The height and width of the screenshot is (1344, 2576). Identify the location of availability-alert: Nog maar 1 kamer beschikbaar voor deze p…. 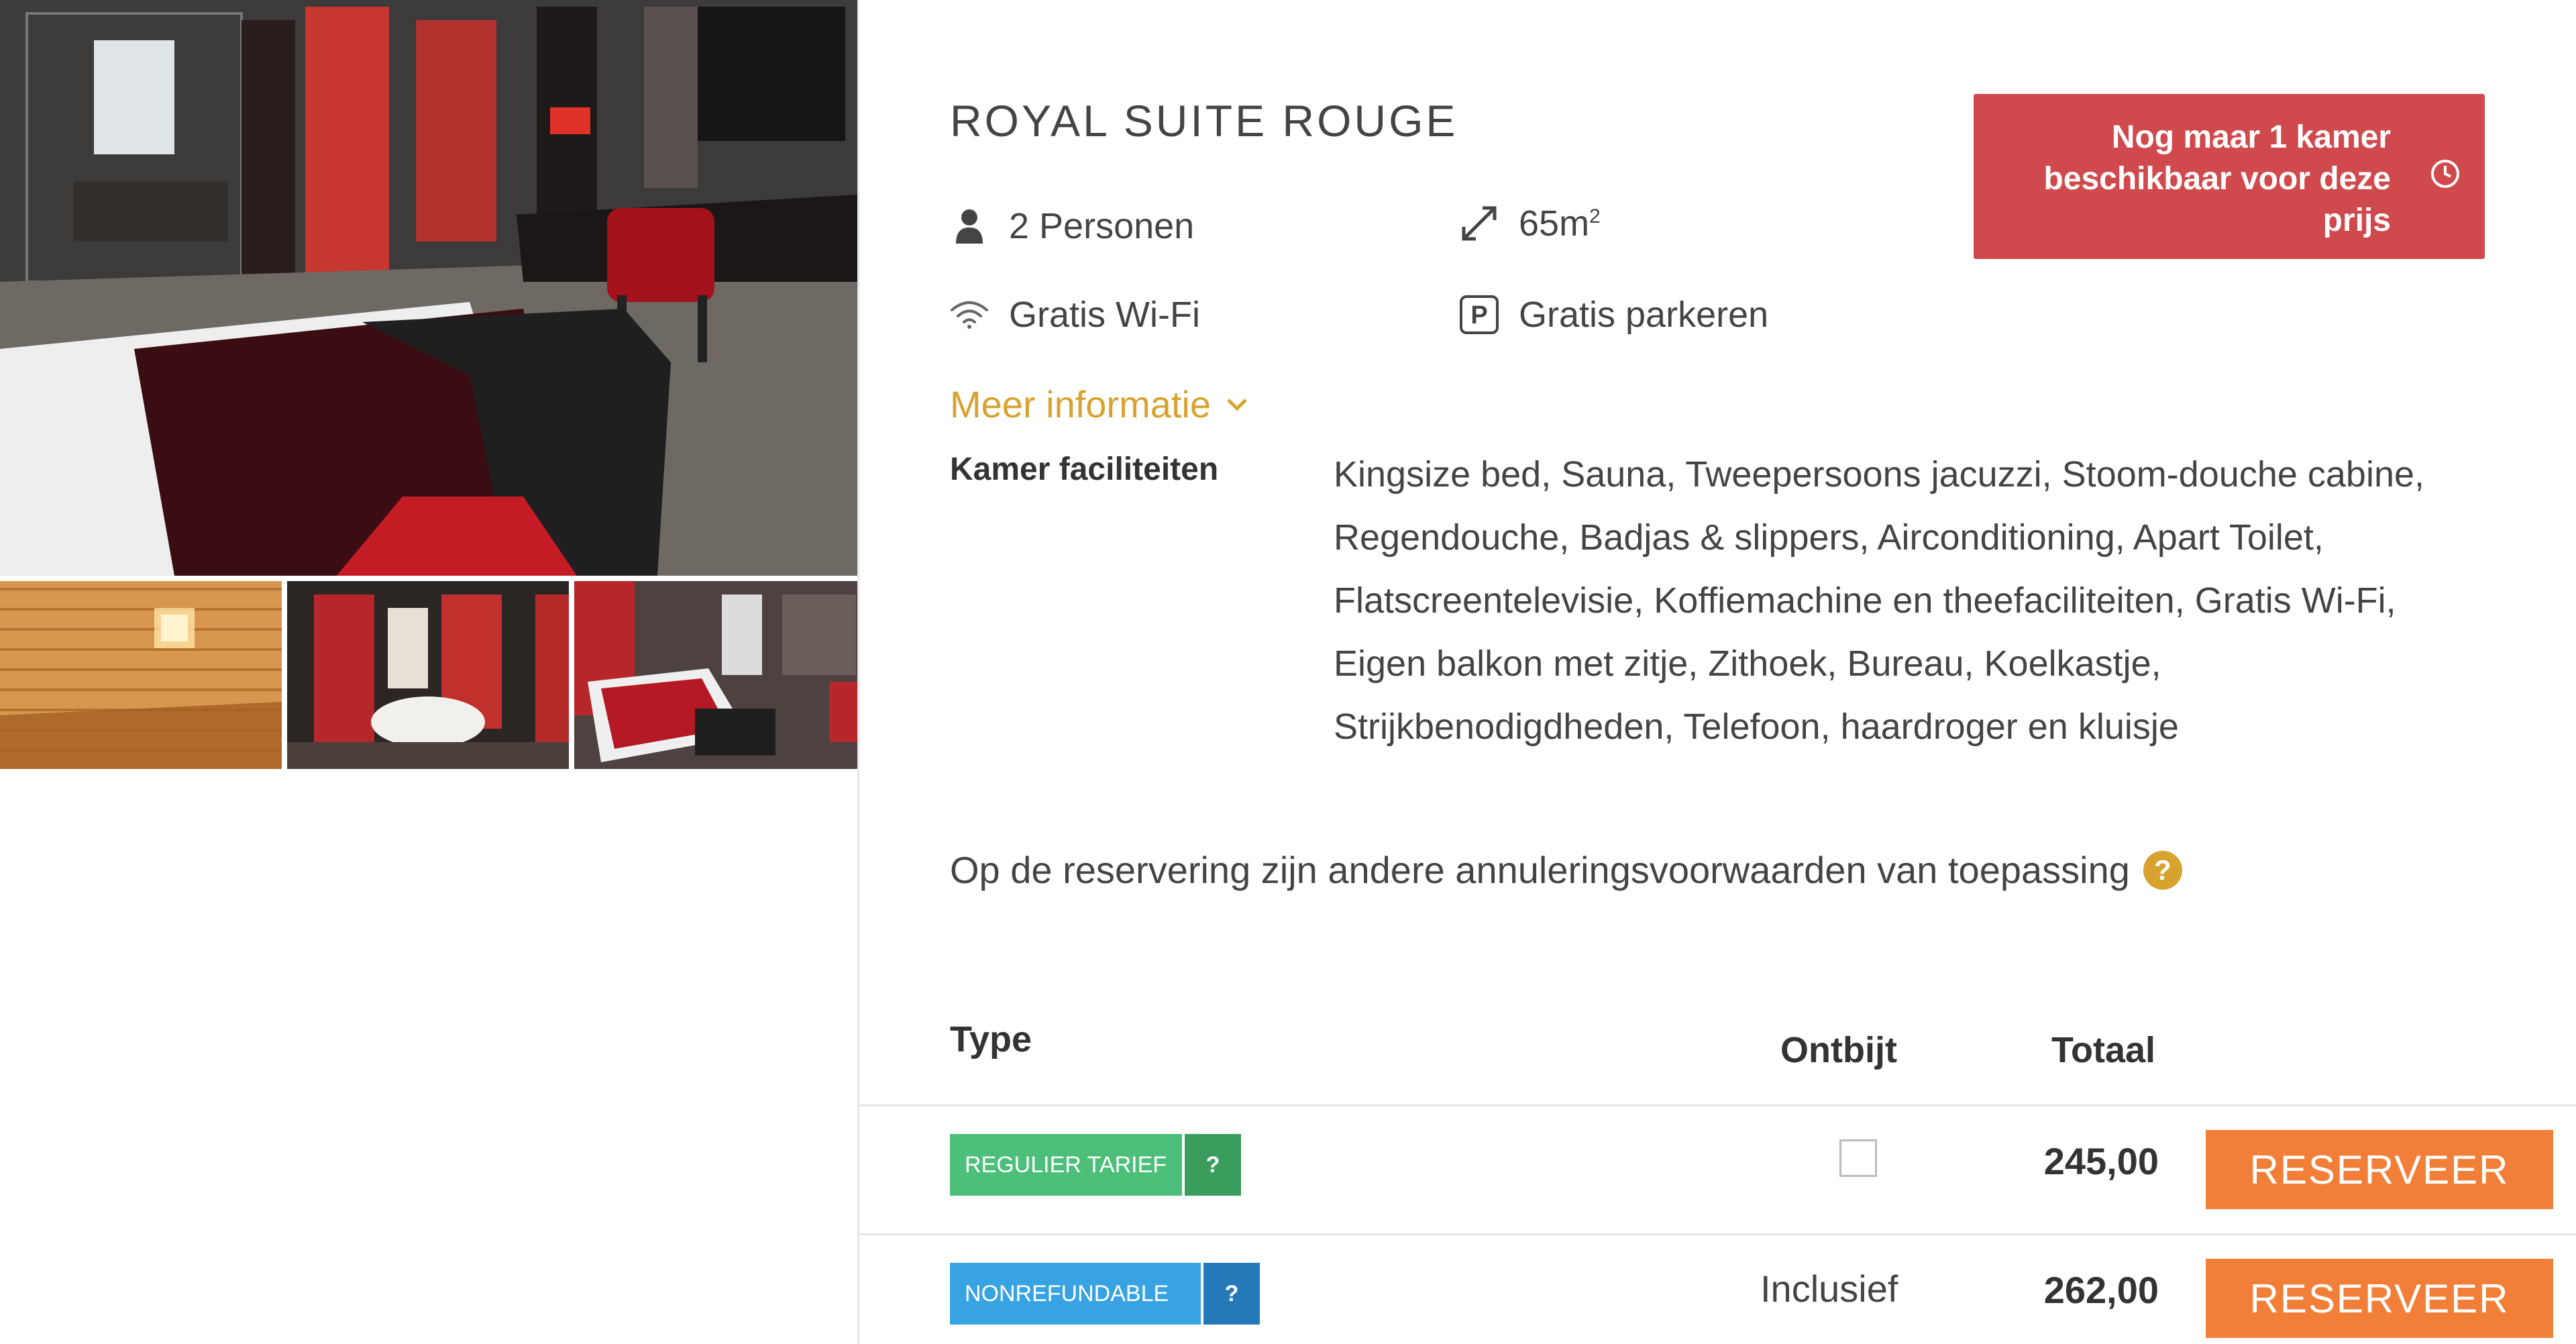
(2229, 177).